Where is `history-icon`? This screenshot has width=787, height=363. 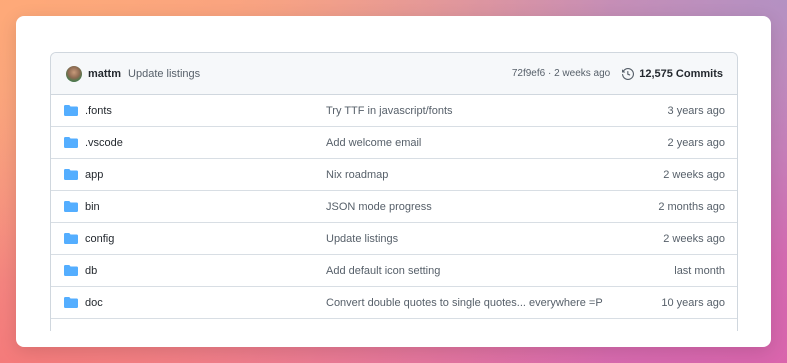 history-icon is located at coordinates (628, 73).